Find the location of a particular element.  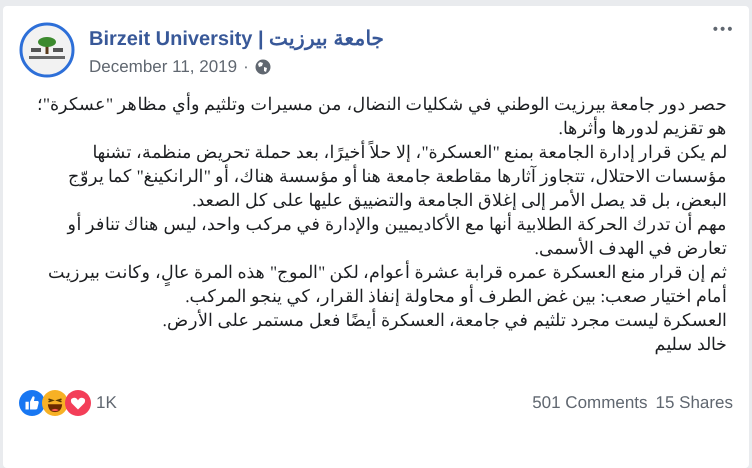

like-icon is located at coordinates (32, 403).